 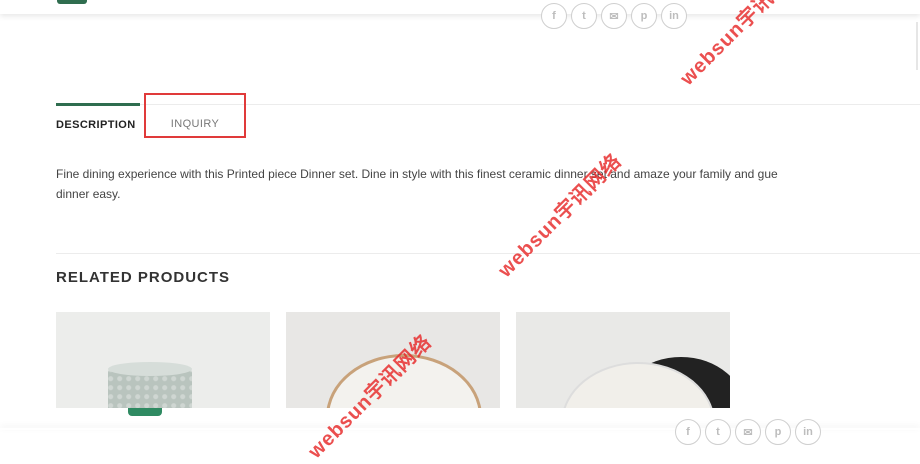 What do you see at coordinates (88, 194) in the screenshot?
I see `description-line-2: dinner easy.` at bounding box center [88, 194].